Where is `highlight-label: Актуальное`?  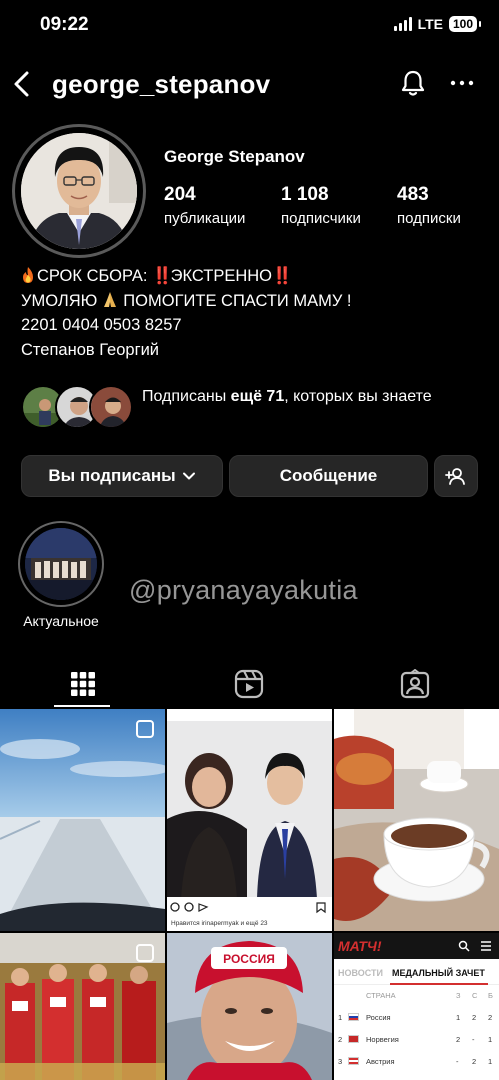
highlight-label: Актуальное is located at coordinates (61, 621).